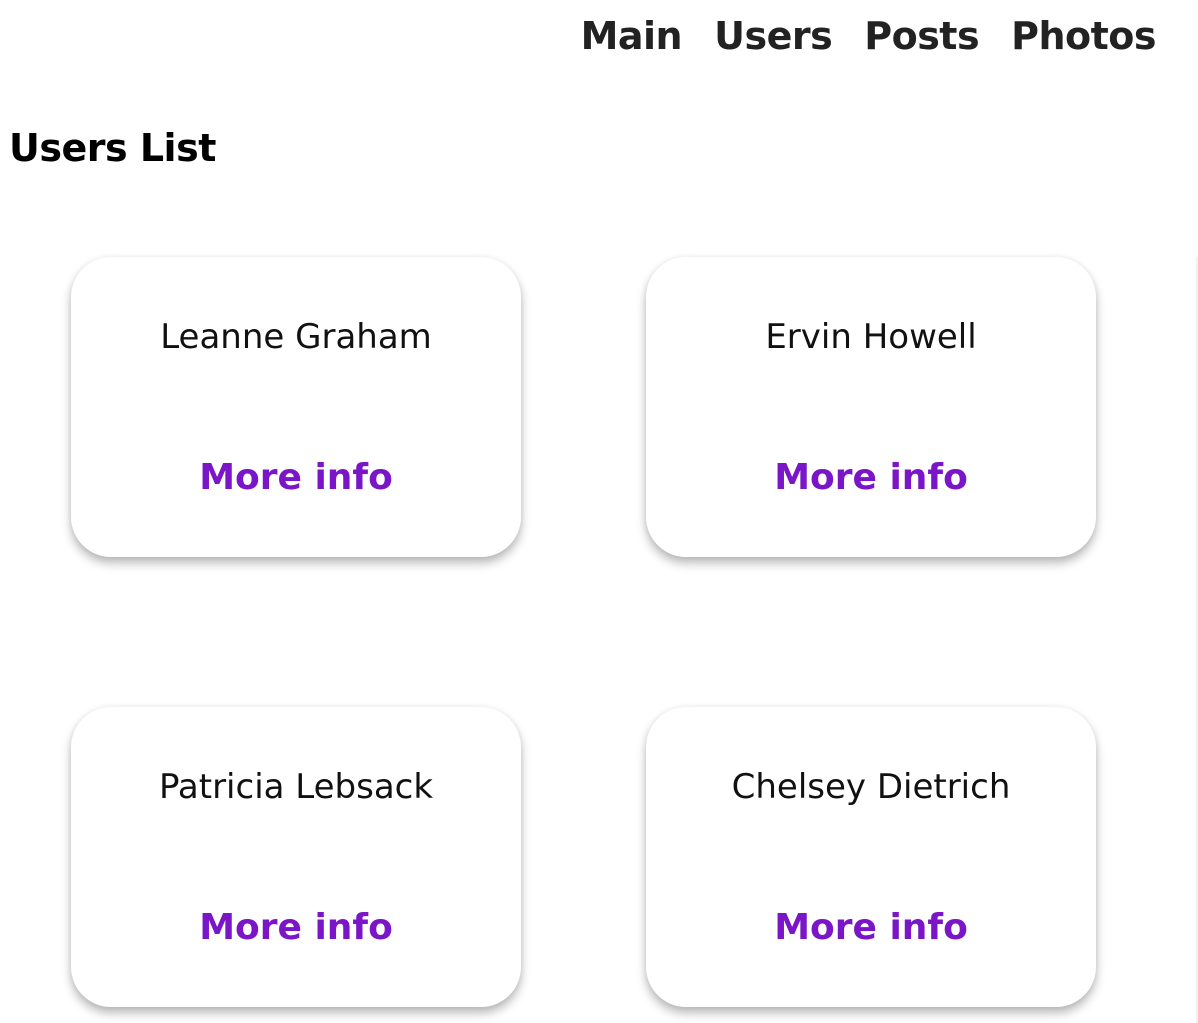 The height and width of the screenshot is (1023, 1198). What do you see at coordinates (112, 148) in the screenshot?
I see `page-title: Users List` at bounding box center [112, 148].